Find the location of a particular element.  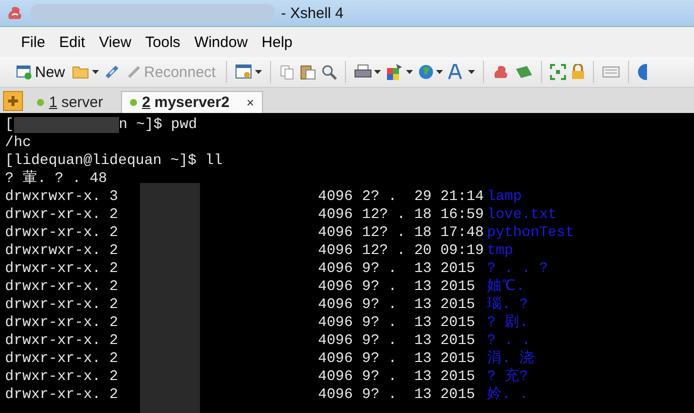

menu-item: Window is located at coordinates (221, 42).